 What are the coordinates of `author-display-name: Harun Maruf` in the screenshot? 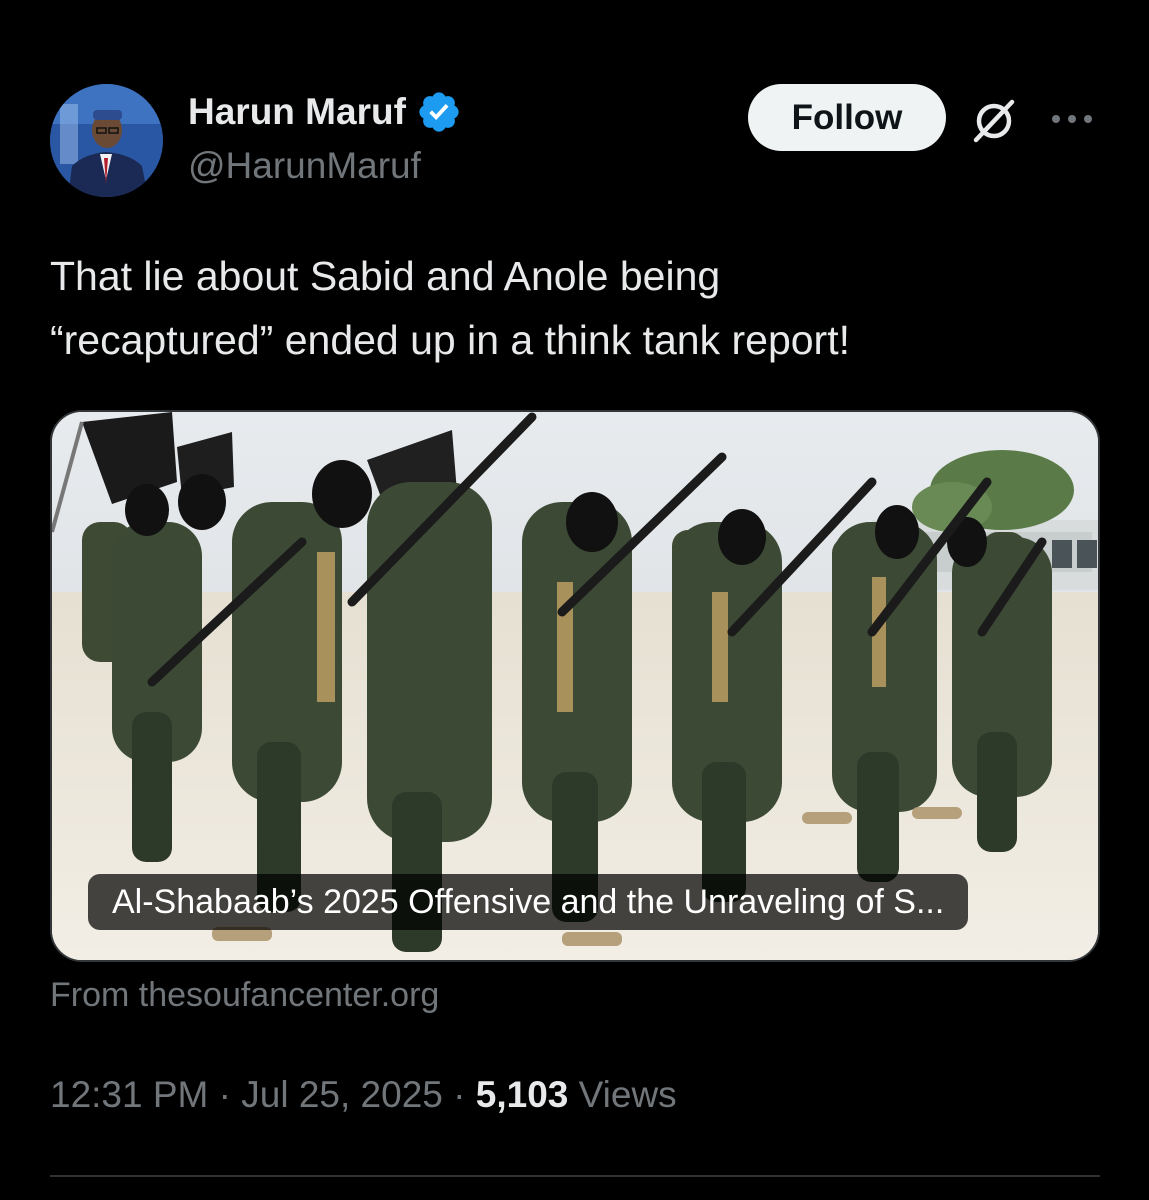 It's located at (297, 112).